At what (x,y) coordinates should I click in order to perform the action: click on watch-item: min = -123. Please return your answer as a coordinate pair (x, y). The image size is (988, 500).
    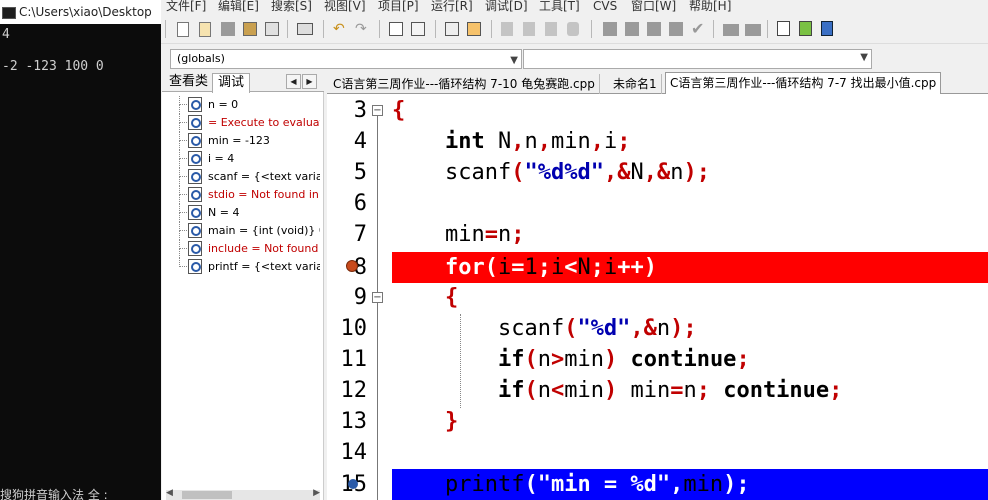
    Looking at the image, I should click on (241, 141).